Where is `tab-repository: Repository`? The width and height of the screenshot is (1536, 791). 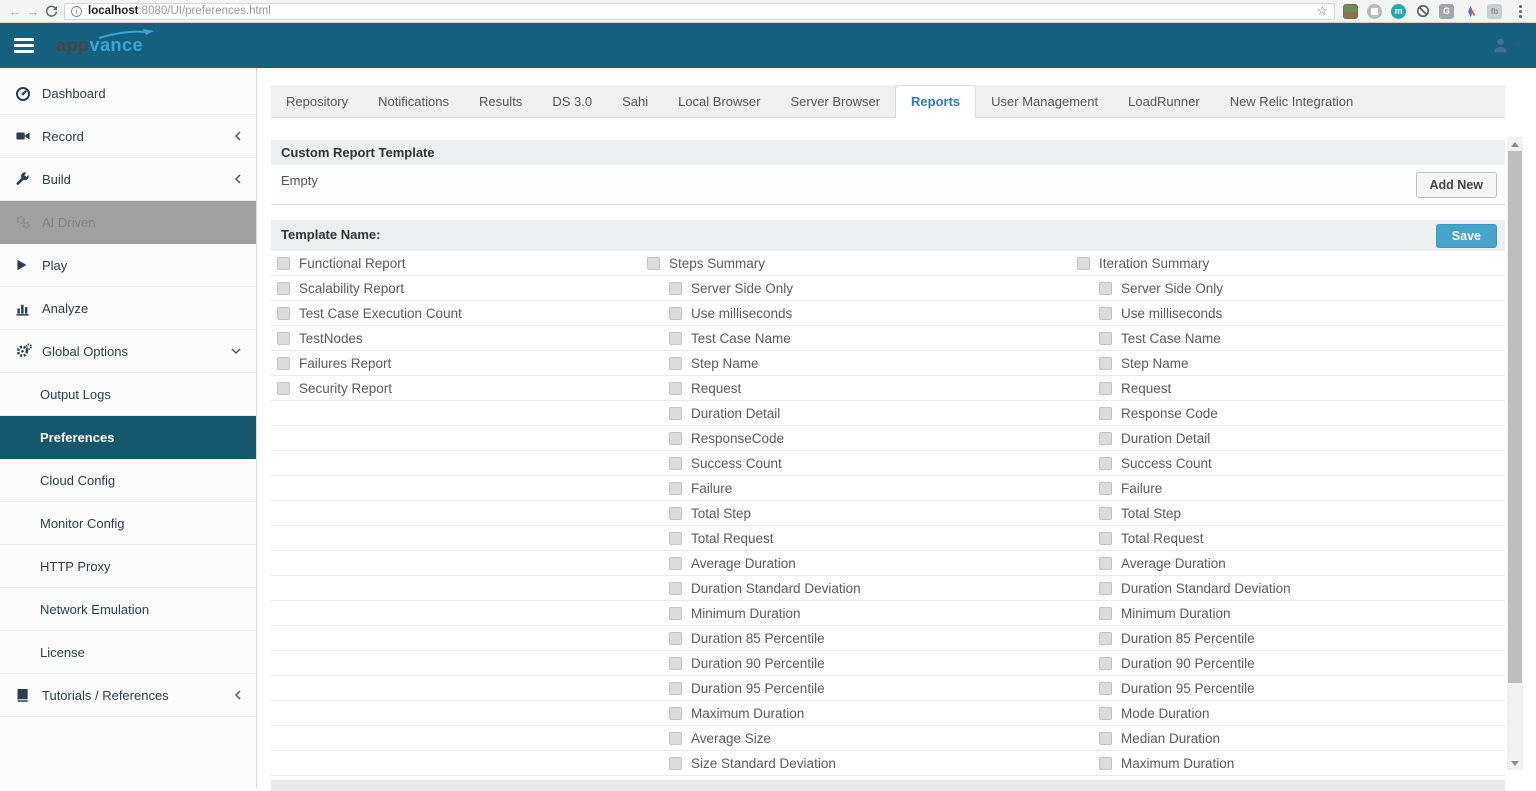
tab-repository: Repository is located at coordinates (317, 101).